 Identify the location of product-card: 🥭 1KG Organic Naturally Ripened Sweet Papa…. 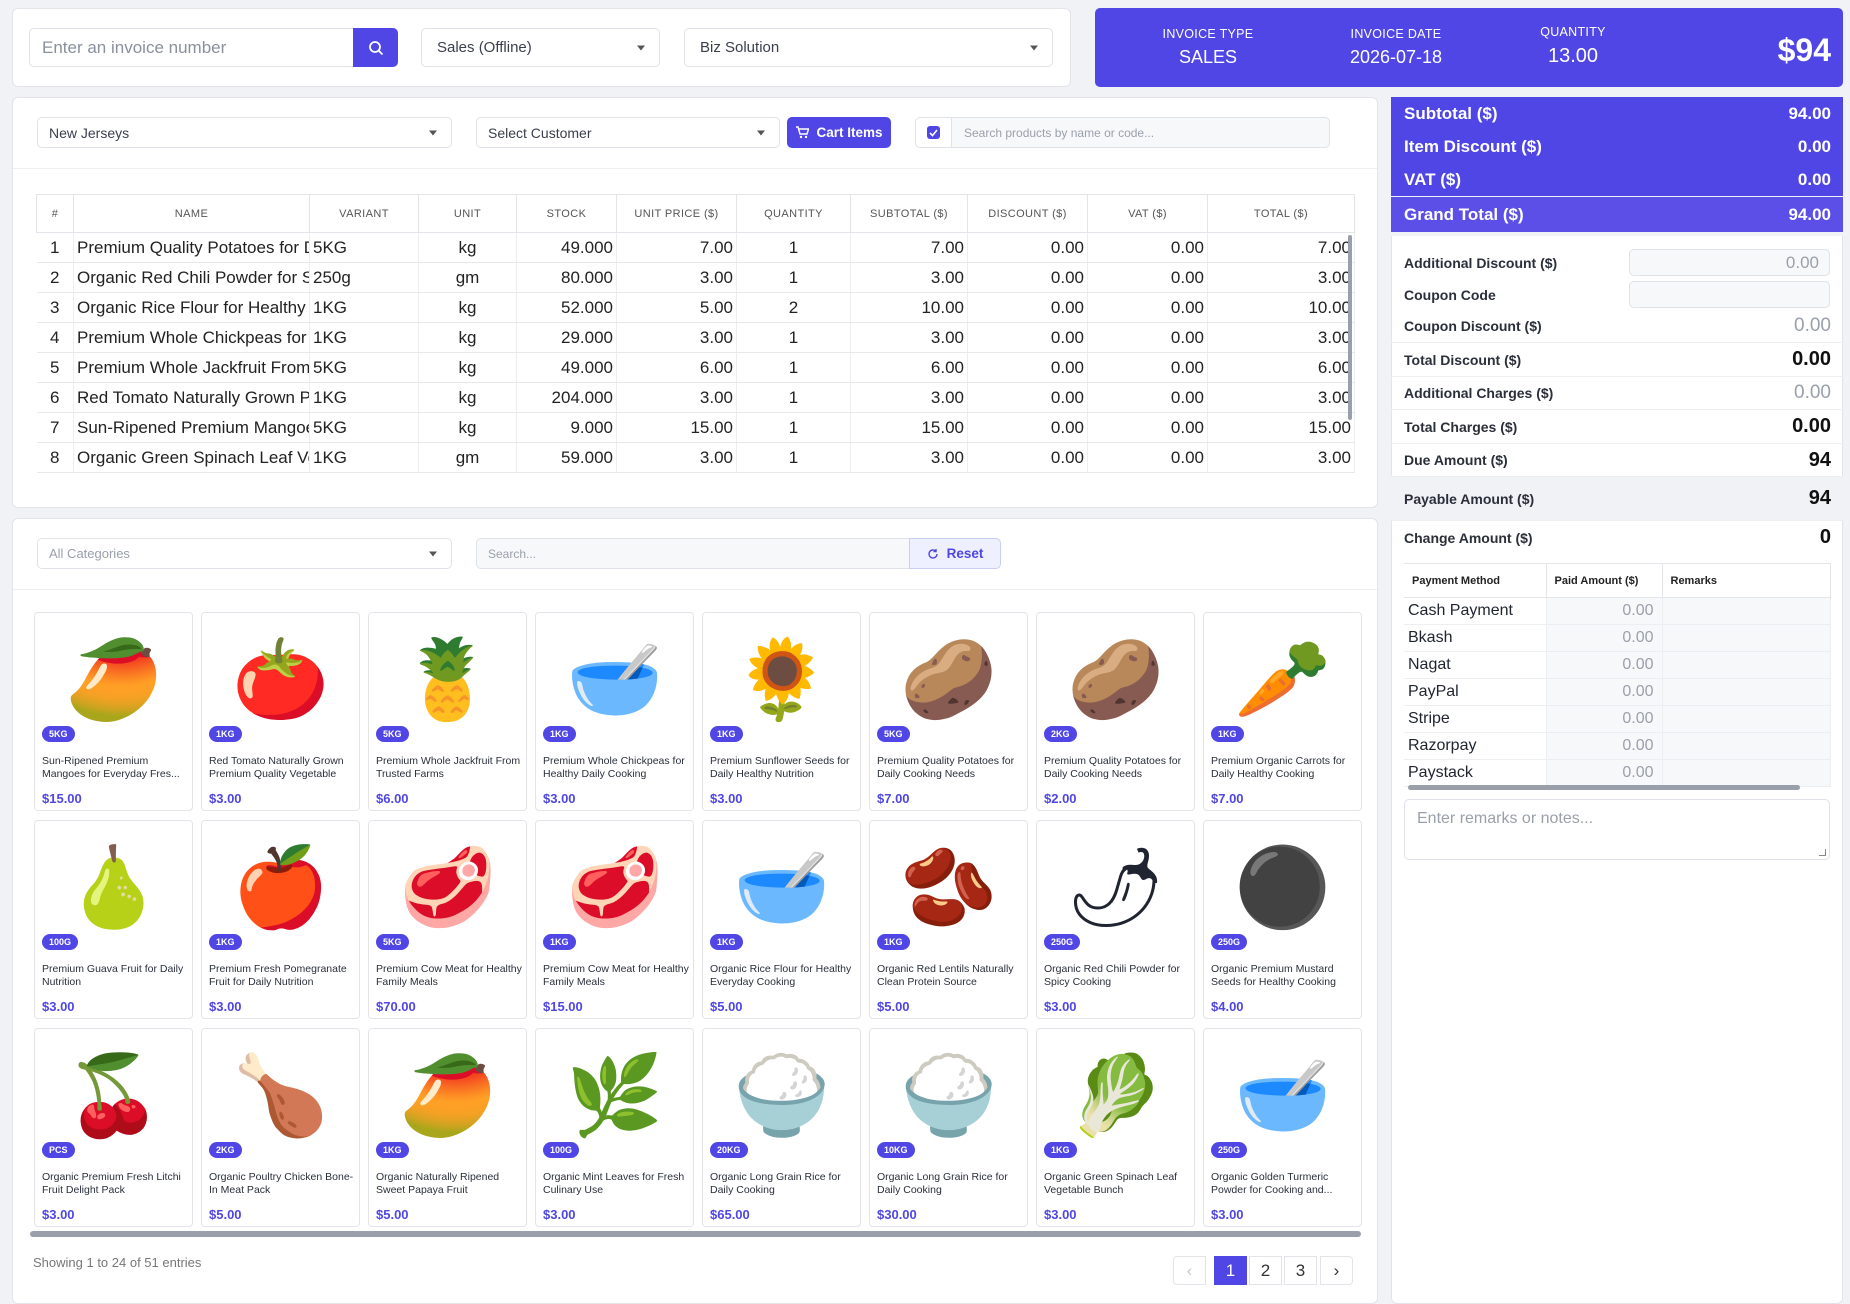
(447, 1127).